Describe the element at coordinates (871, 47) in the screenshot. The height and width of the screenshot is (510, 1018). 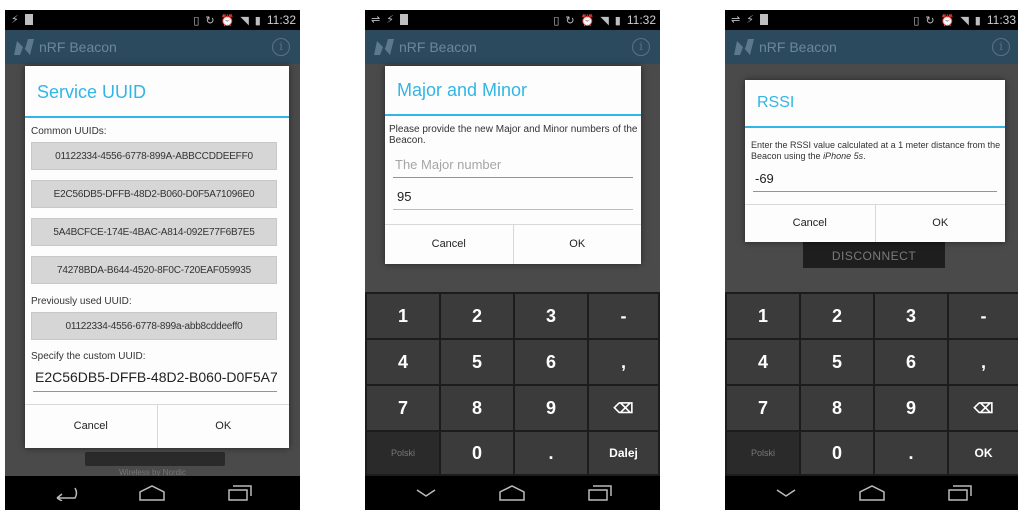
I see `action-bar: nRF Beacon i` at that location.